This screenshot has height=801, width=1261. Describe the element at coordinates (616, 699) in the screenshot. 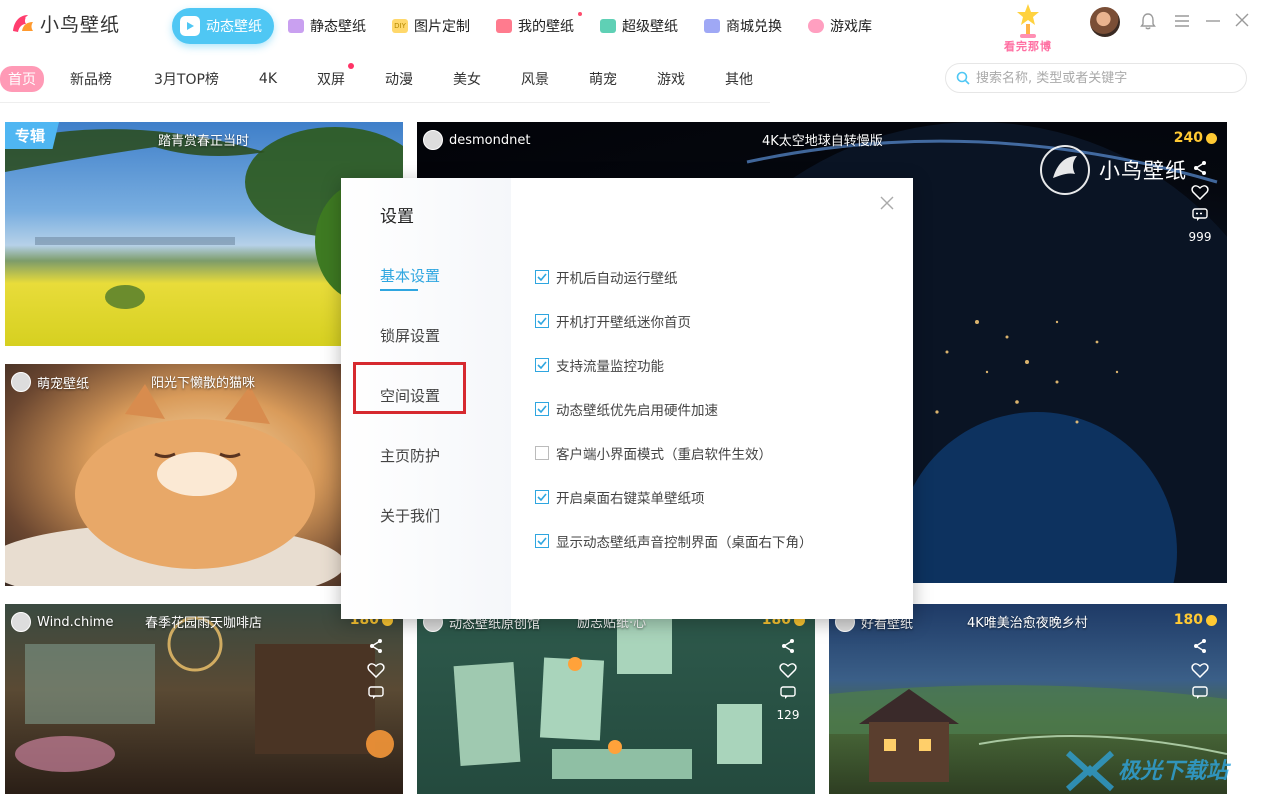

I see `wallpaper-card-notes: 动态壁纸原创馆 励志贴纸·心 180 129` at that location.